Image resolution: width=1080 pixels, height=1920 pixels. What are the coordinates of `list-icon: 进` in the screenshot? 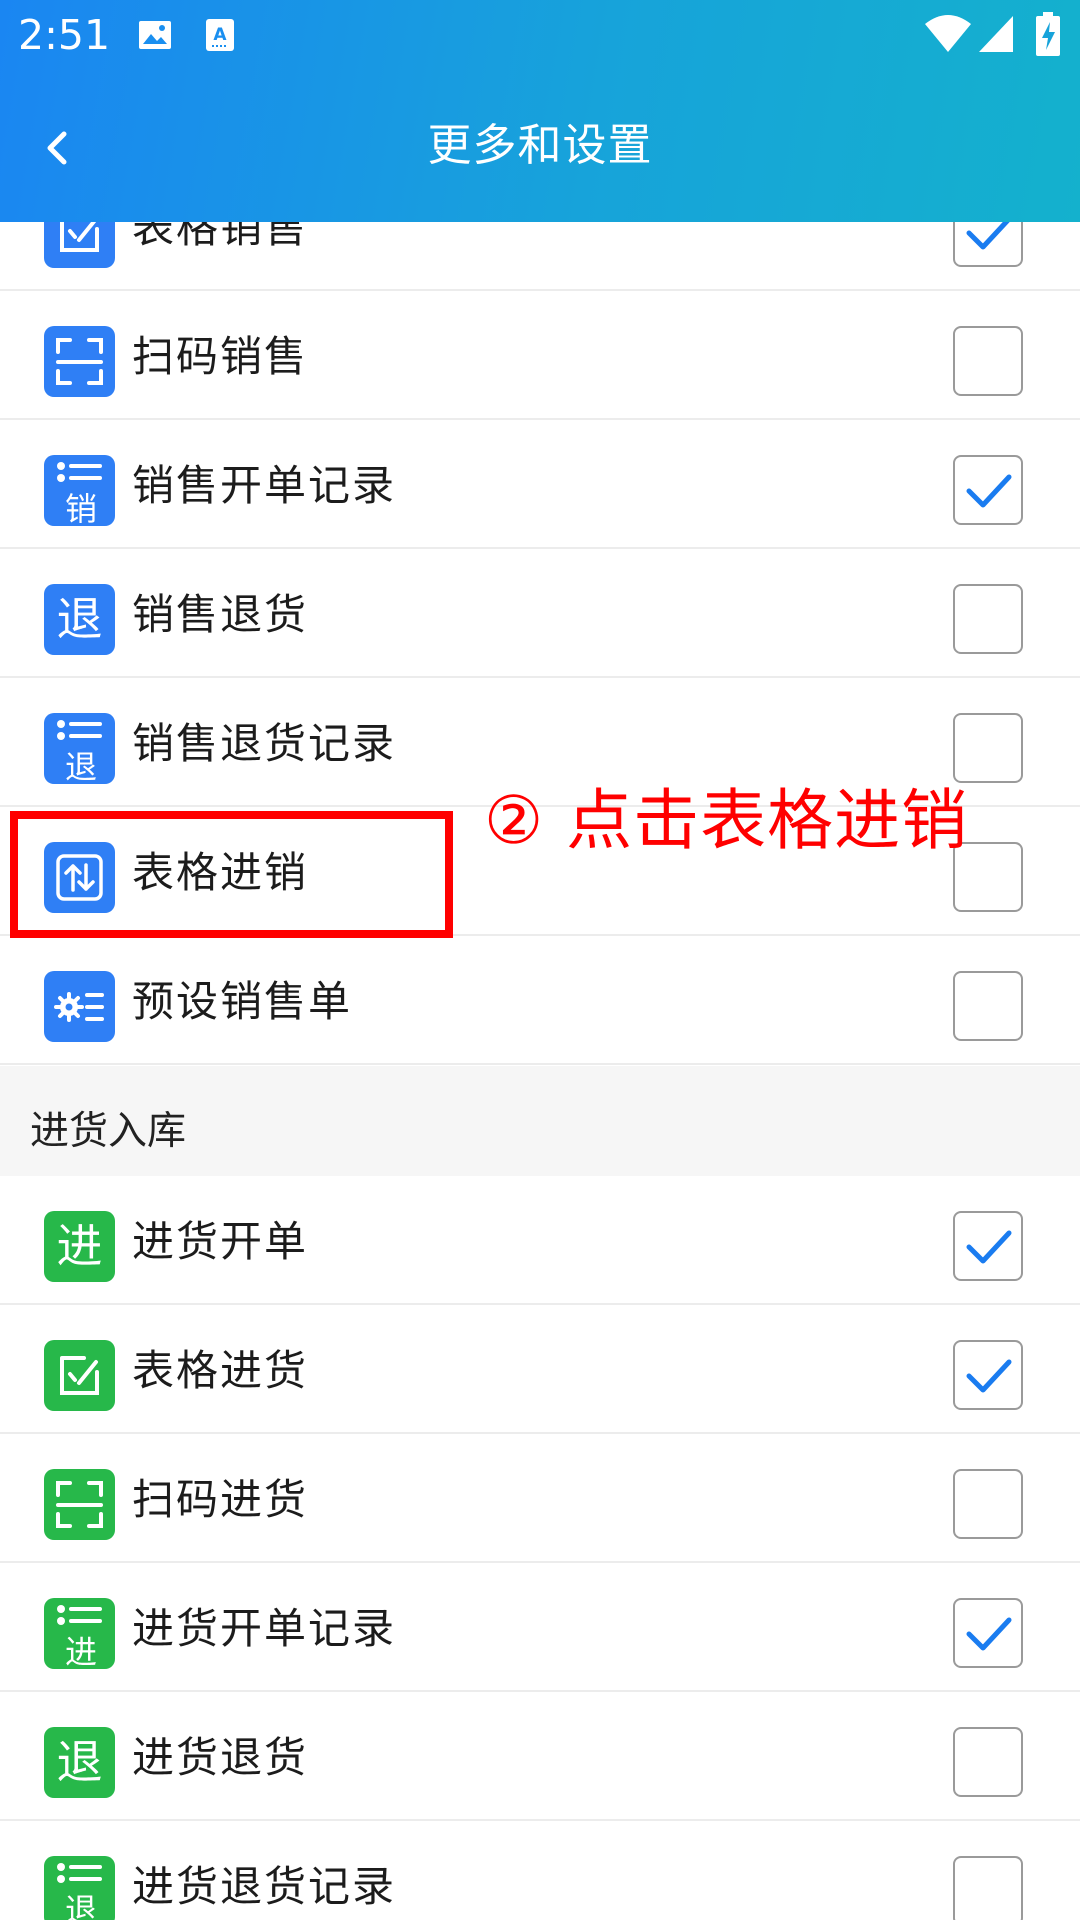 It's located at (79, 1633).